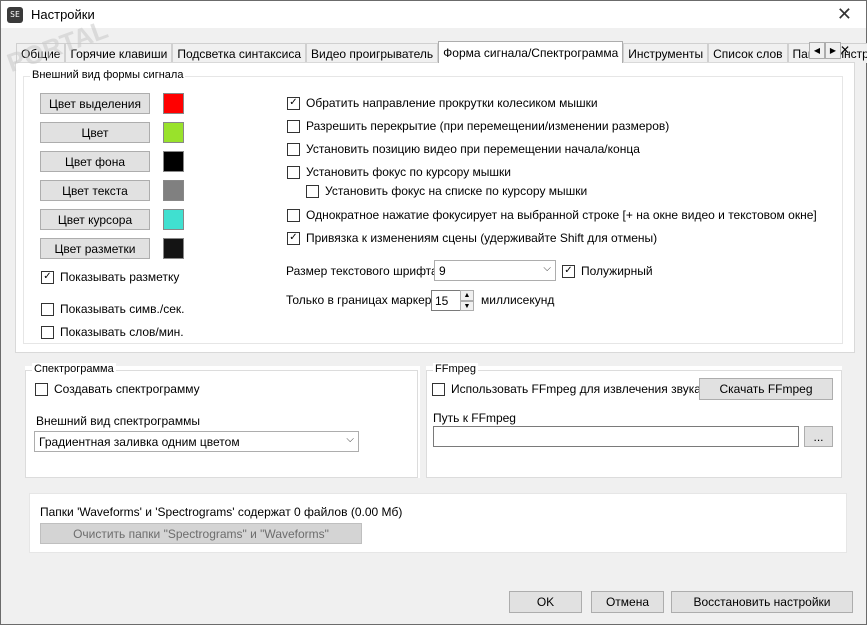 Image resolution: width=867 pixels, height=625 pixels. Describe the element at coordinates (95, 219) in the screenshot. I see `cursor-color-button: Цвет курсора` at that location.